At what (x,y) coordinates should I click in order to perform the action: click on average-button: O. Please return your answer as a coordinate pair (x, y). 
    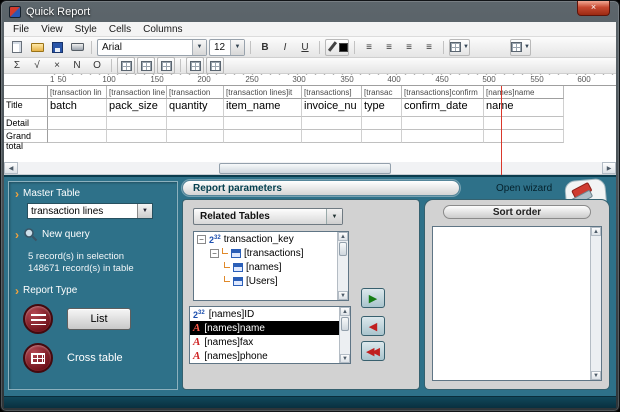
    Looking at the image, I should click on (97, 65).